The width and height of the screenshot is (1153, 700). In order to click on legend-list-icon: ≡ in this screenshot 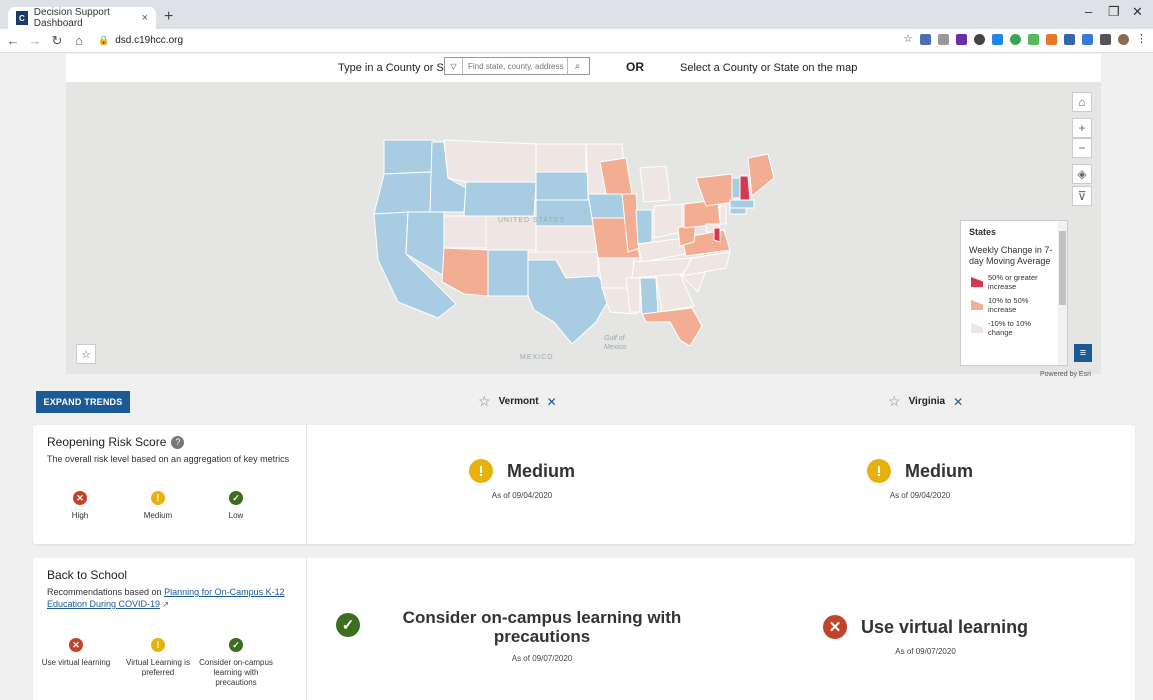, I will do `click(1083, 353)`.